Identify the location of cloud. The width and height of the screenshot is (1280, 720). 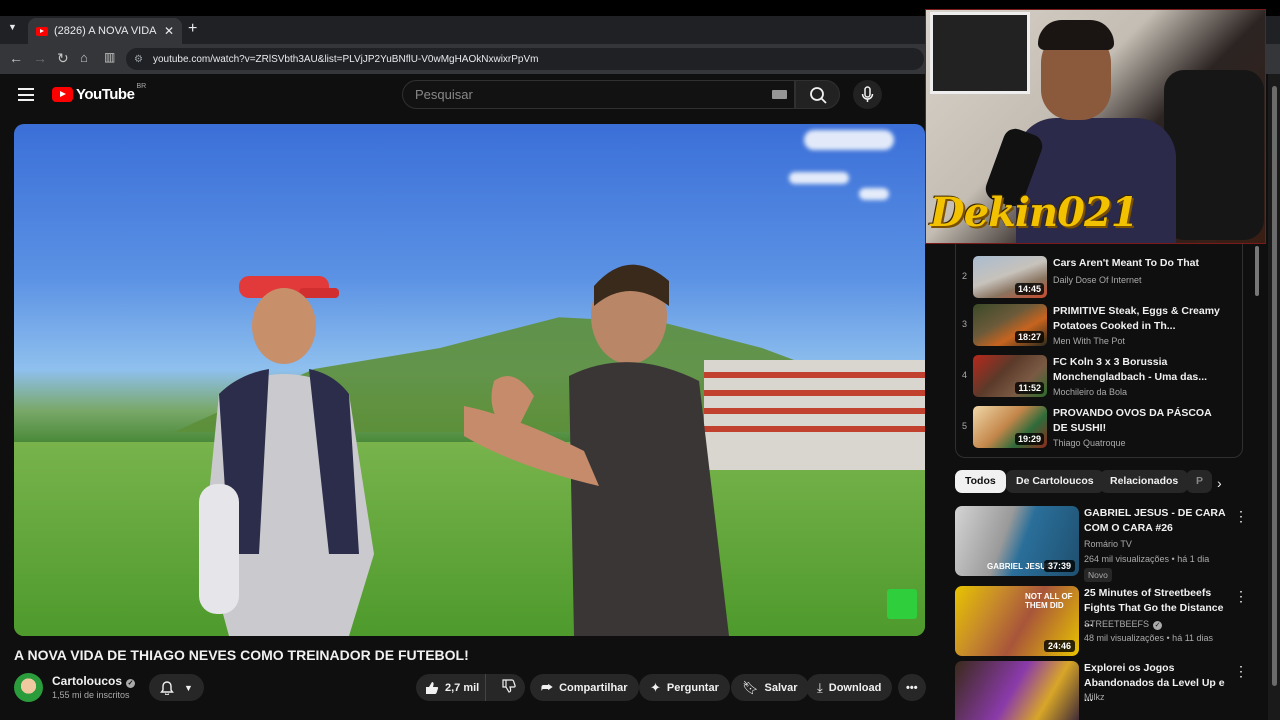
(874, 194).